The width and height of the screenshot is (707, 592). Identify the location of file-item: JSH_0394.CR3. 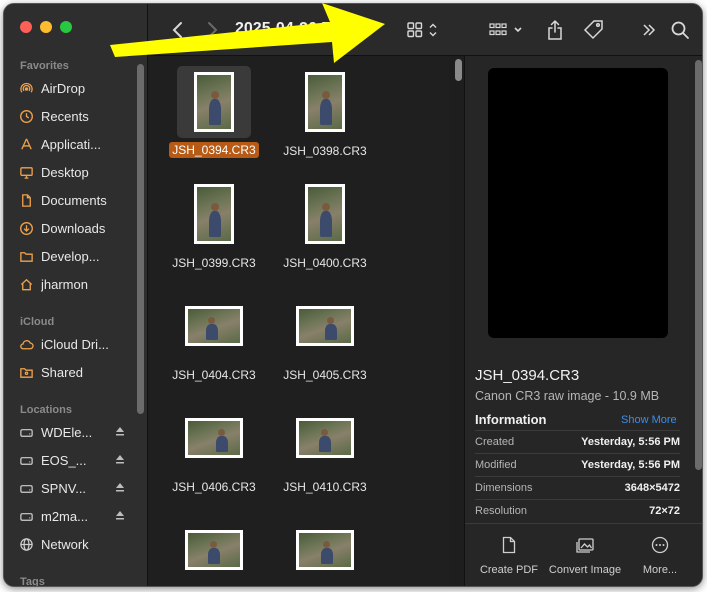
(214, 114).